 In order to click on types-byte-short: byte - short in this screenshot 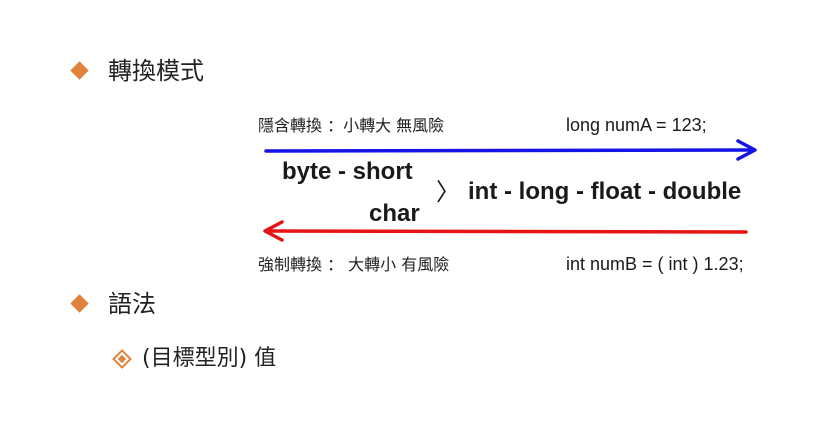, I will do `click(347, 171)`.